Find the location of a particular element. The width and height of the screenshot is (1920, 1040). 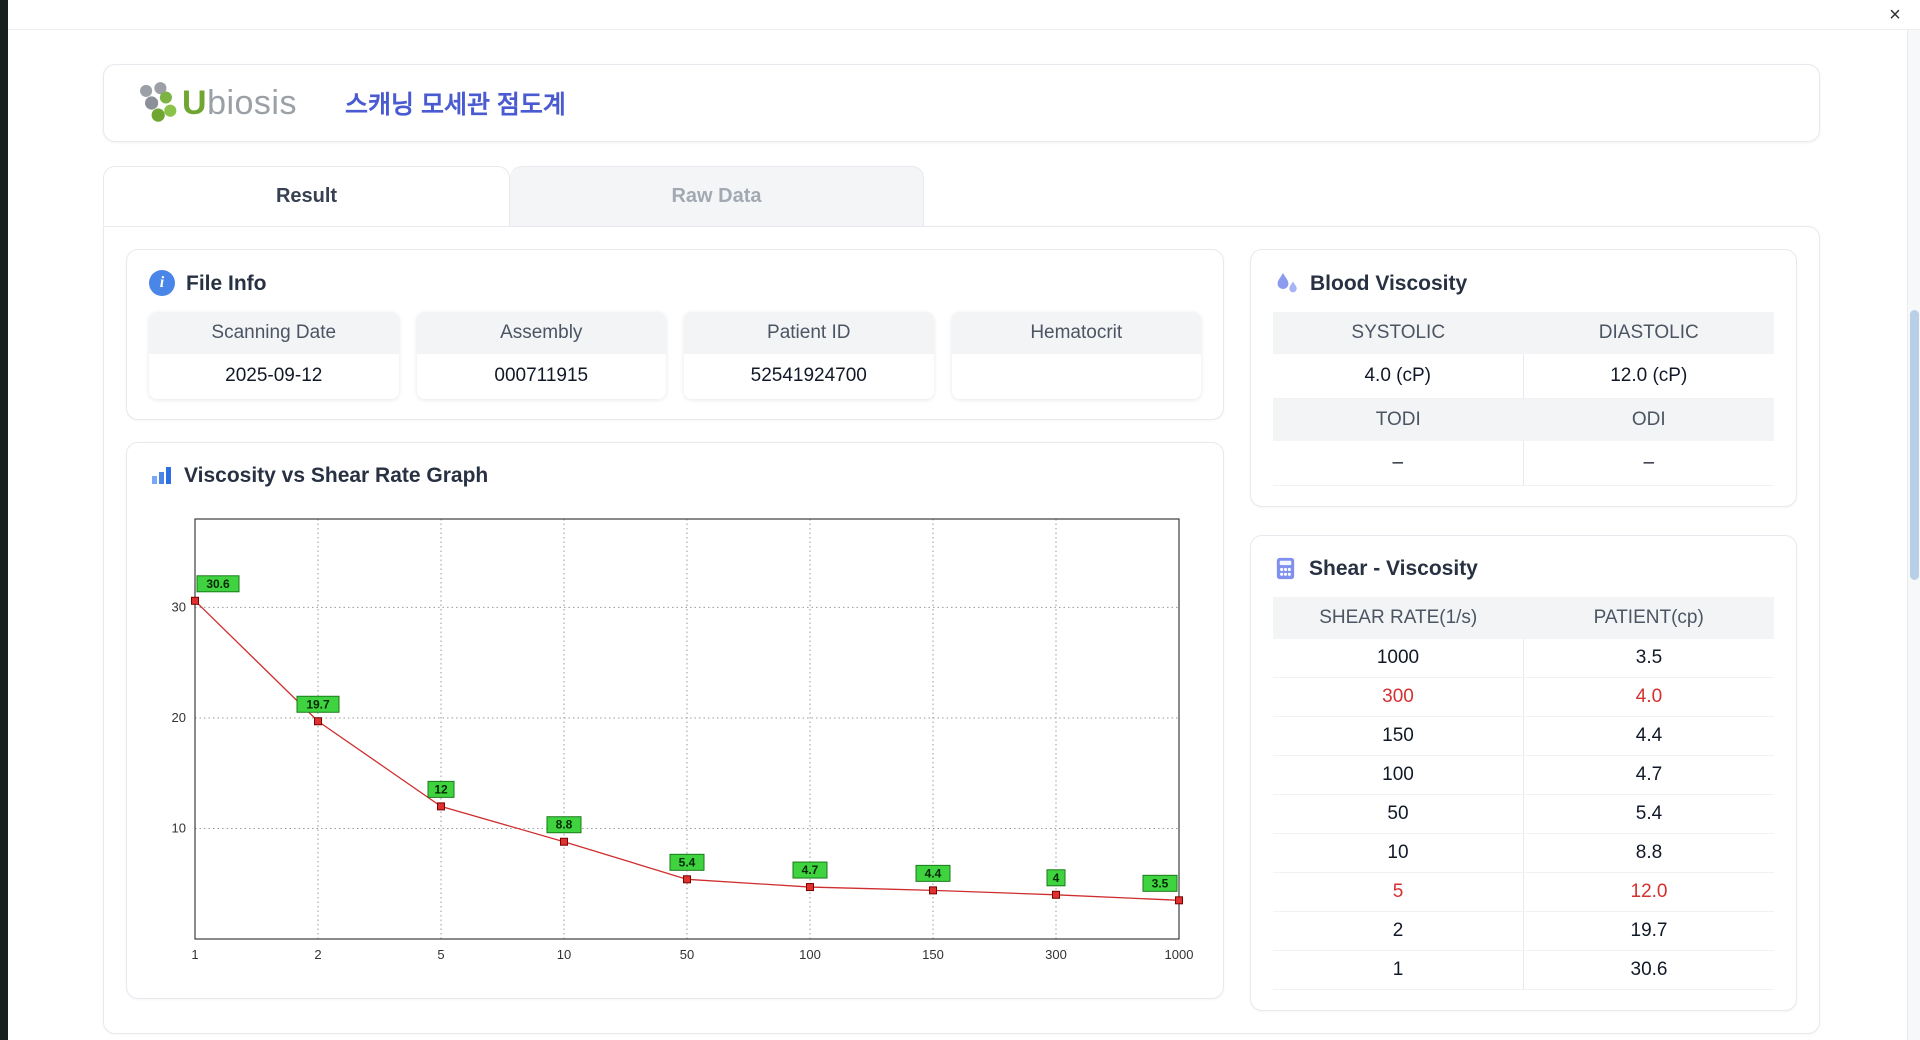

shear-rate-cell: 1 is located at coordinates (1398, 970).